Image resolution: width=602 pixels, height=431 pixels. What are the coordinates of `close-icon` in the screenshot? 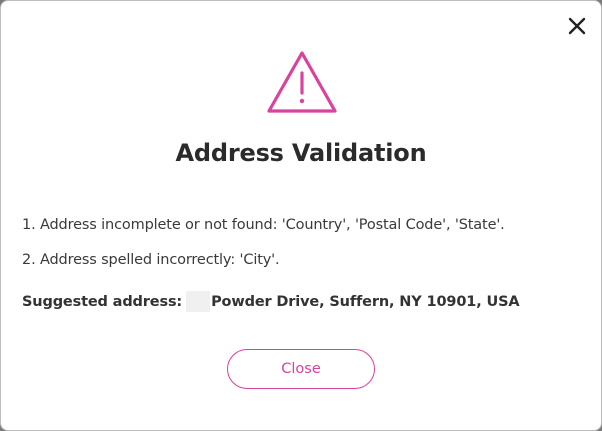 It's located at (577, 26).